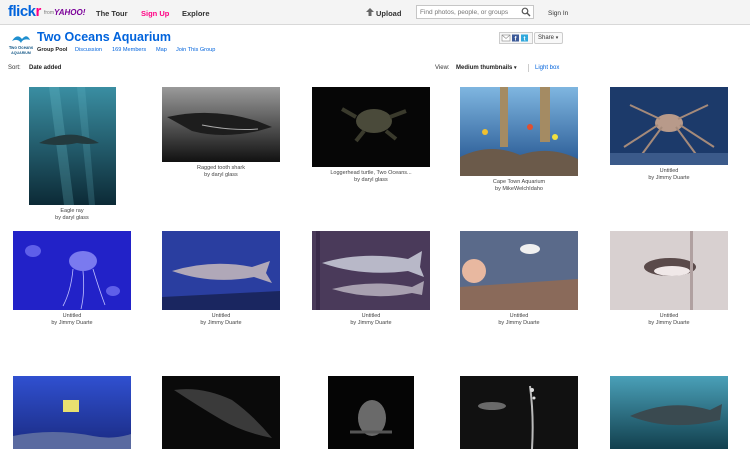 The width and height of the screenshot is (750, 449). I want to click on yahoo-logo: YAHOO!, so click(70, 12).